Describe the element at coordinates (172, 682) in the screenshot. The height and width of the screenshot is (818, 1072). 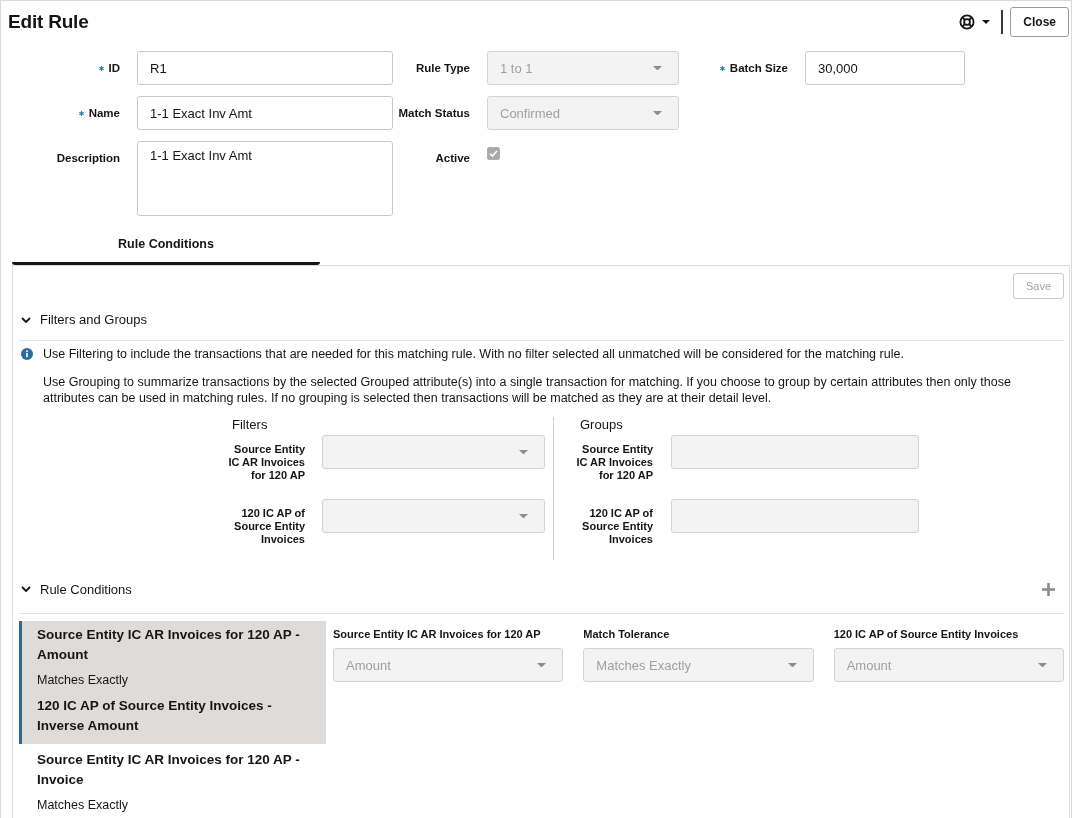
I see `condition-item: Source Entity IC AR Invoices for 120 AP - Amount Matches Exactly 120 IC AP of Source Entity Invoices - Inverse Amount` at that location.